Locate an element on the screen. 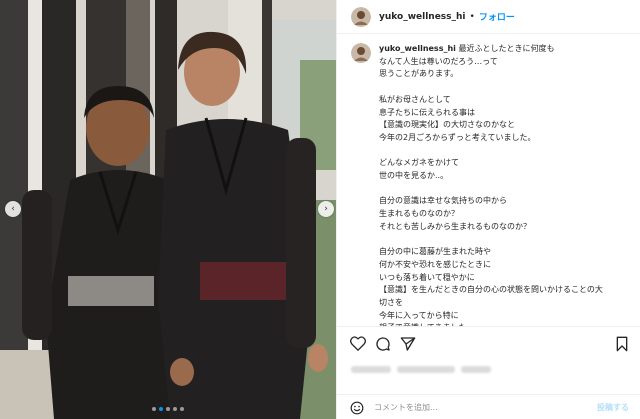 The image size is (640, 419). carousel-next-button: › is located at coordinates (326, 209).